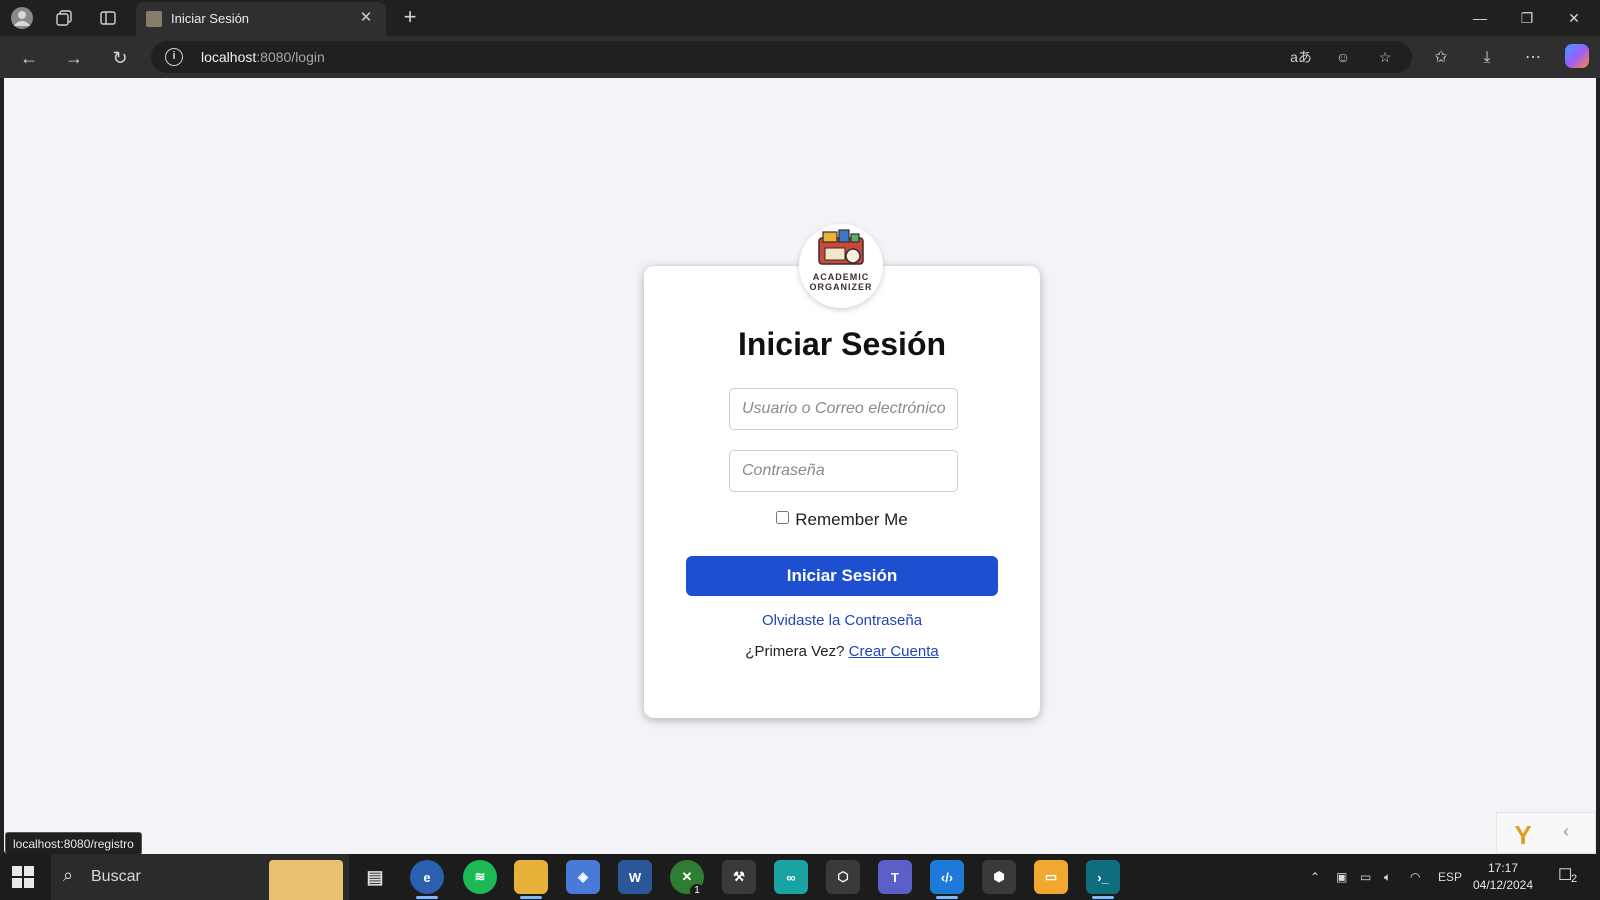  I want to click on site-info-icon: i, so click(174, 57).